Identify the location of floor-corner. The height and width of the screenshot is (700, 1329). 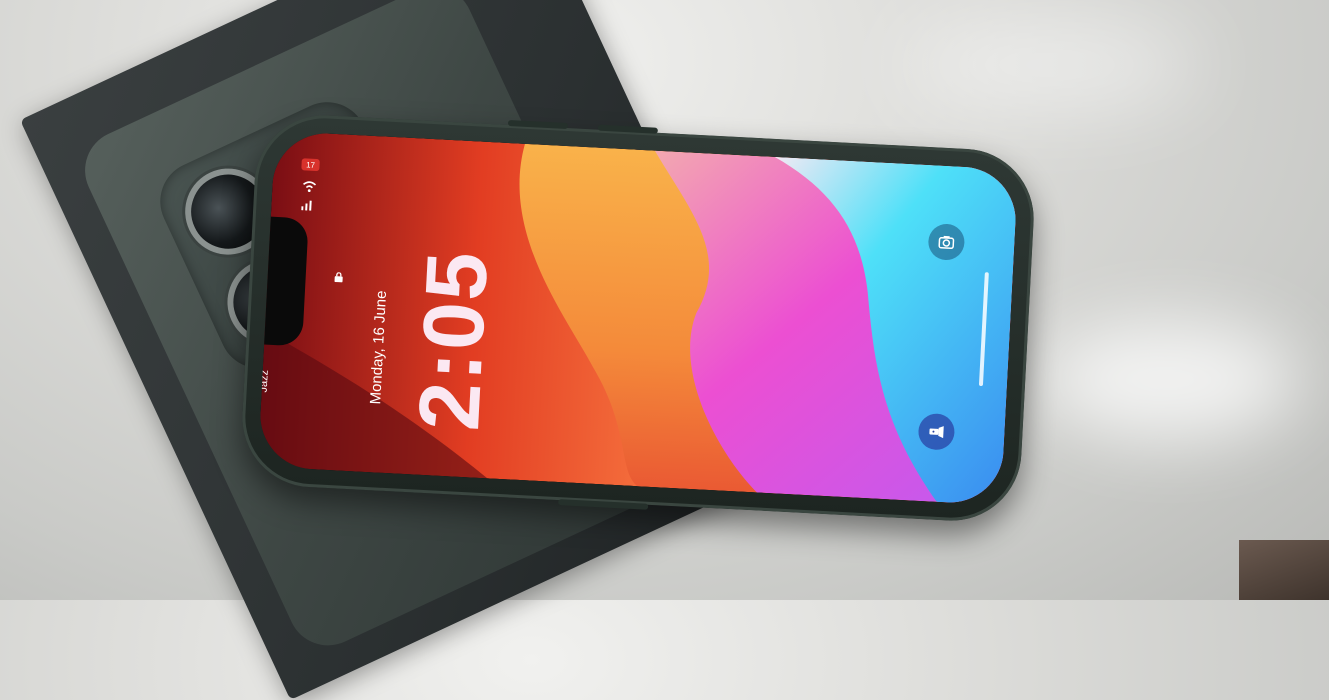
(1284, 570).